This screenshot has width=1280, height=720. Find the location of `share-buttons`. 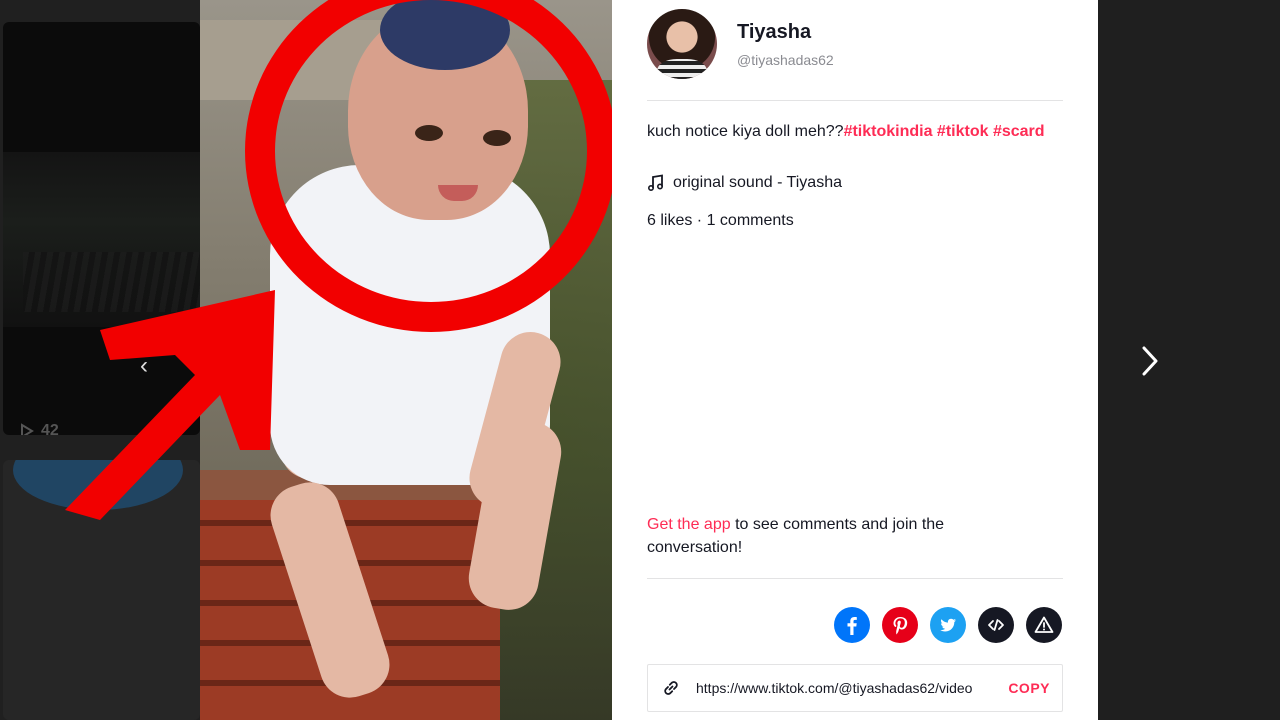

share-buttons is located at coordinates (948, 625).